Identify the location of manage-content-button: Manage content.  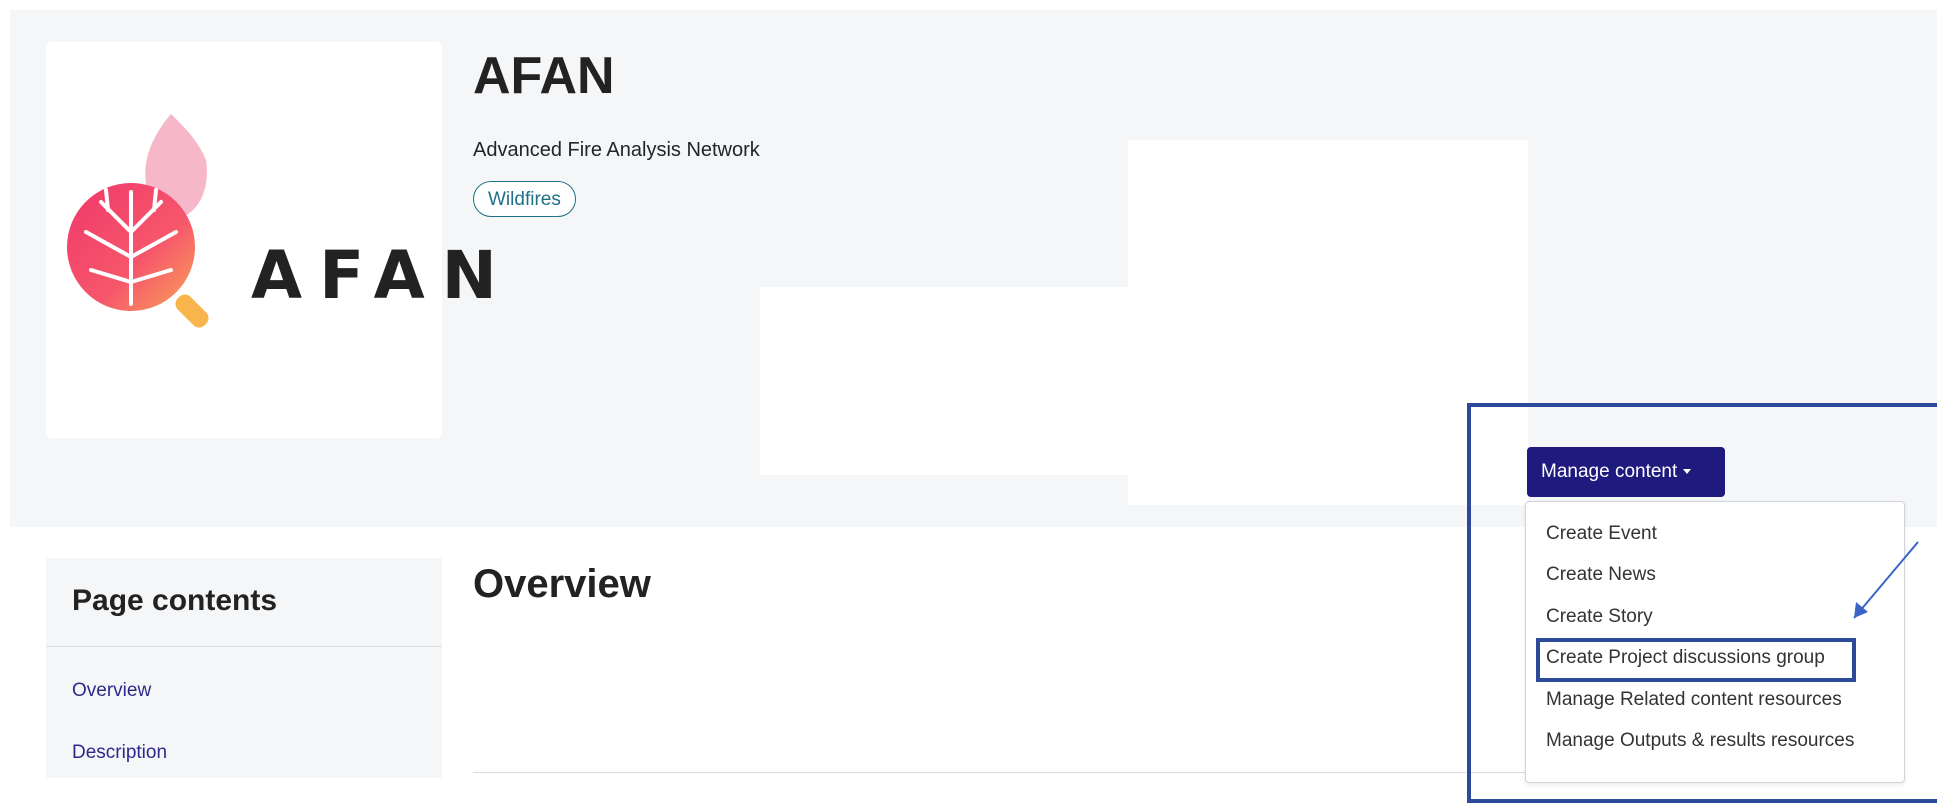
(1626, 472).